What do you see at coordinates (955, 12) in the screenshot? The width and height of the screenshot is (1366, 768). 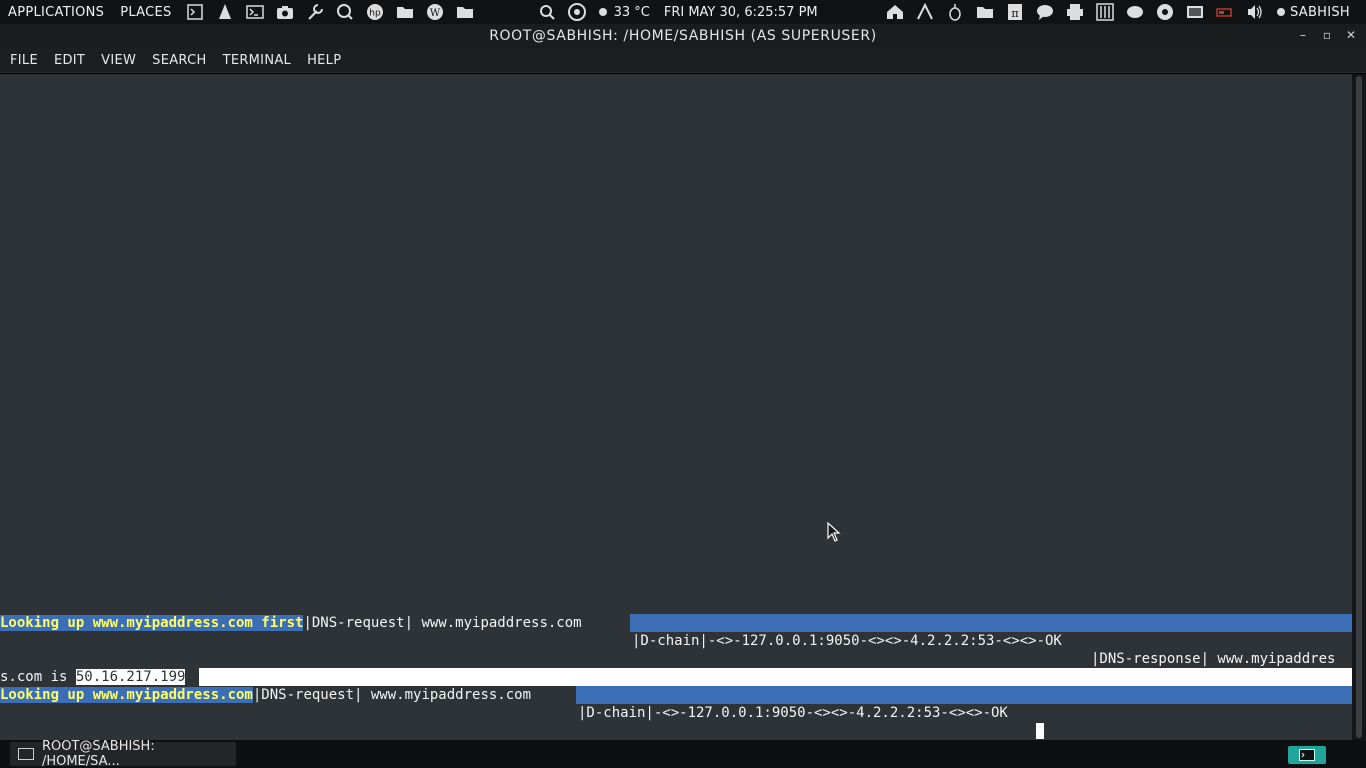 I see `onion-icon` at bounding box center [955, 12].